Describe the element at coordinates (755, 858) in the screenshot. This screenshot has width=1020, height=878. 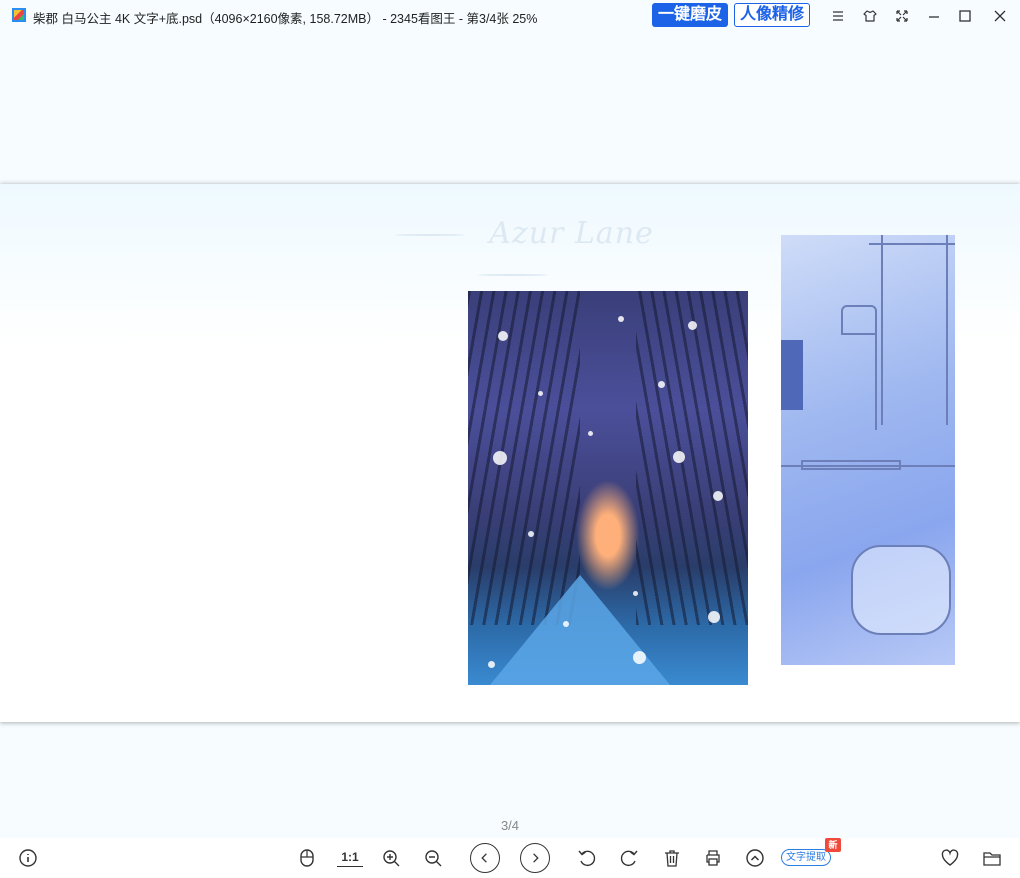
I see `more-up-icon` at that location.